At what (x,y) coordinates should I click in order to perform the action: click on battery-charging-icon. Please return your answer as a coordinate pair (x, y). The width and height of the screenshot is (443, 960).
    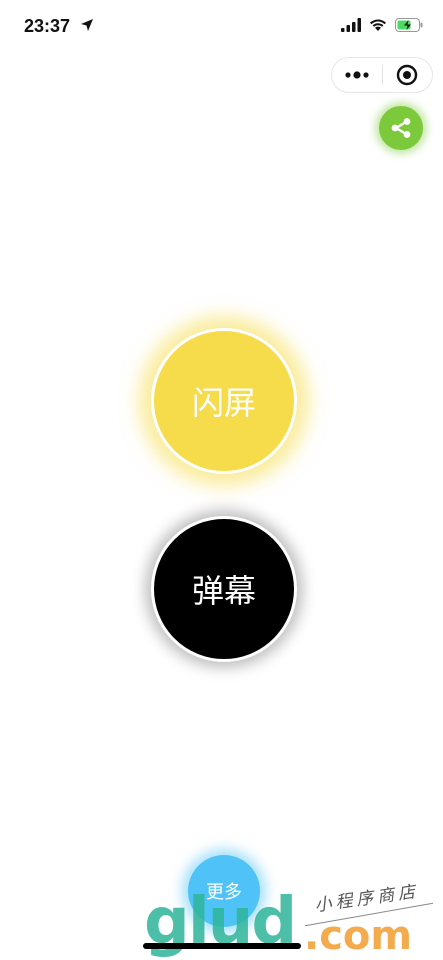
    Looking at the image, I should click on (409, 25).